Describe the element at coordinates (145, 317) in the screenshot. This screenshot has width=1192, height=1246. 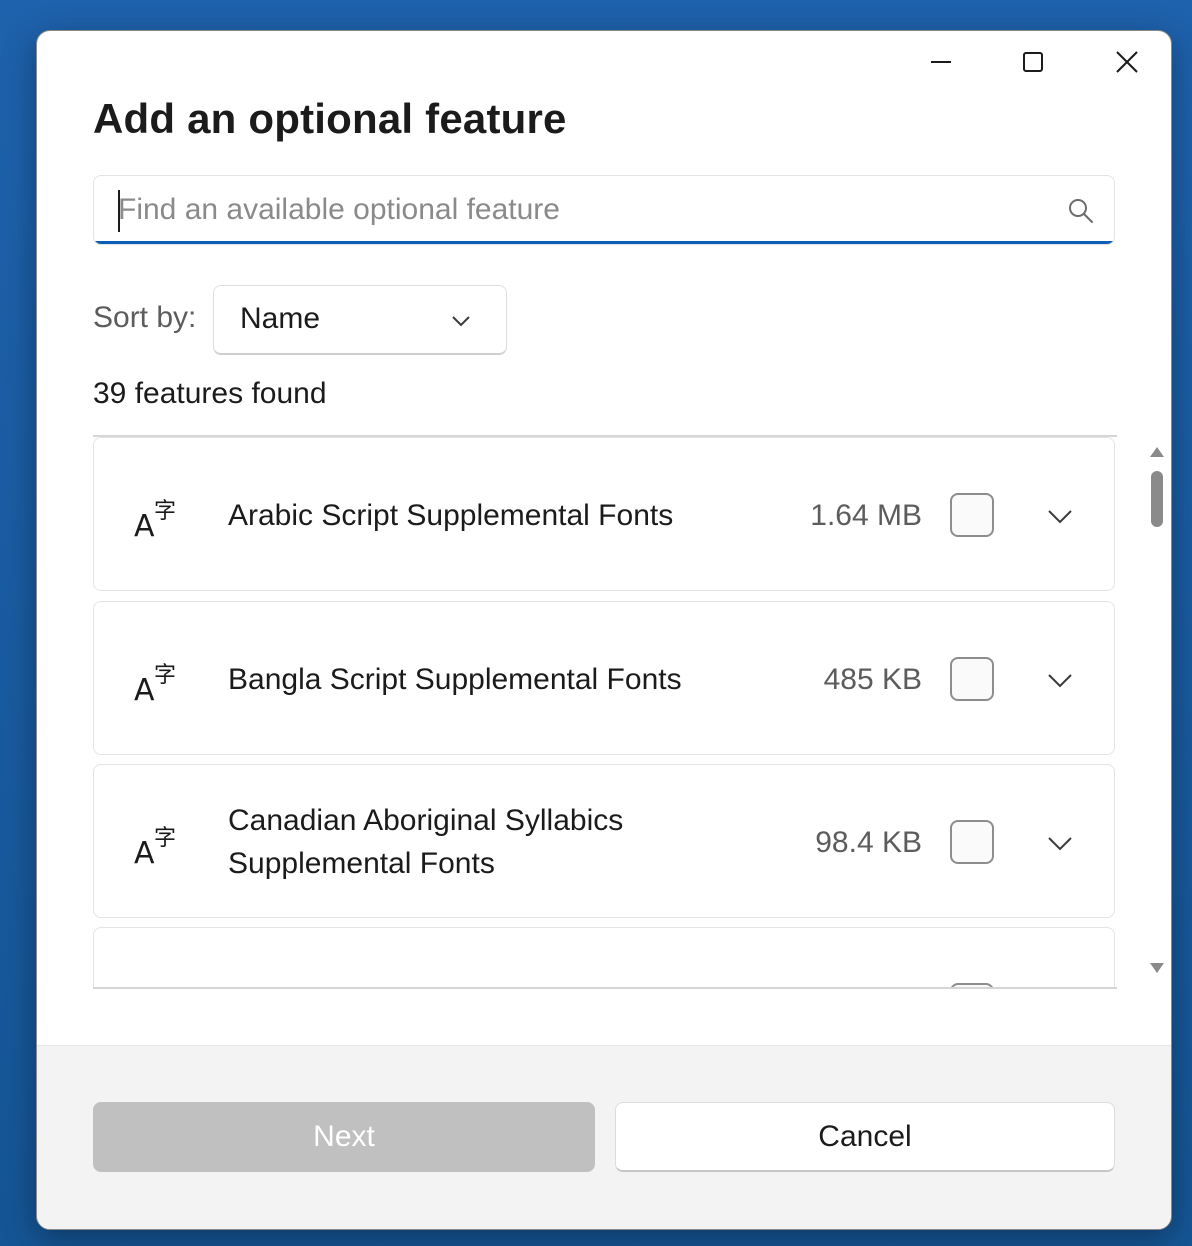
I see `sort-label: Sort by:` at that location.